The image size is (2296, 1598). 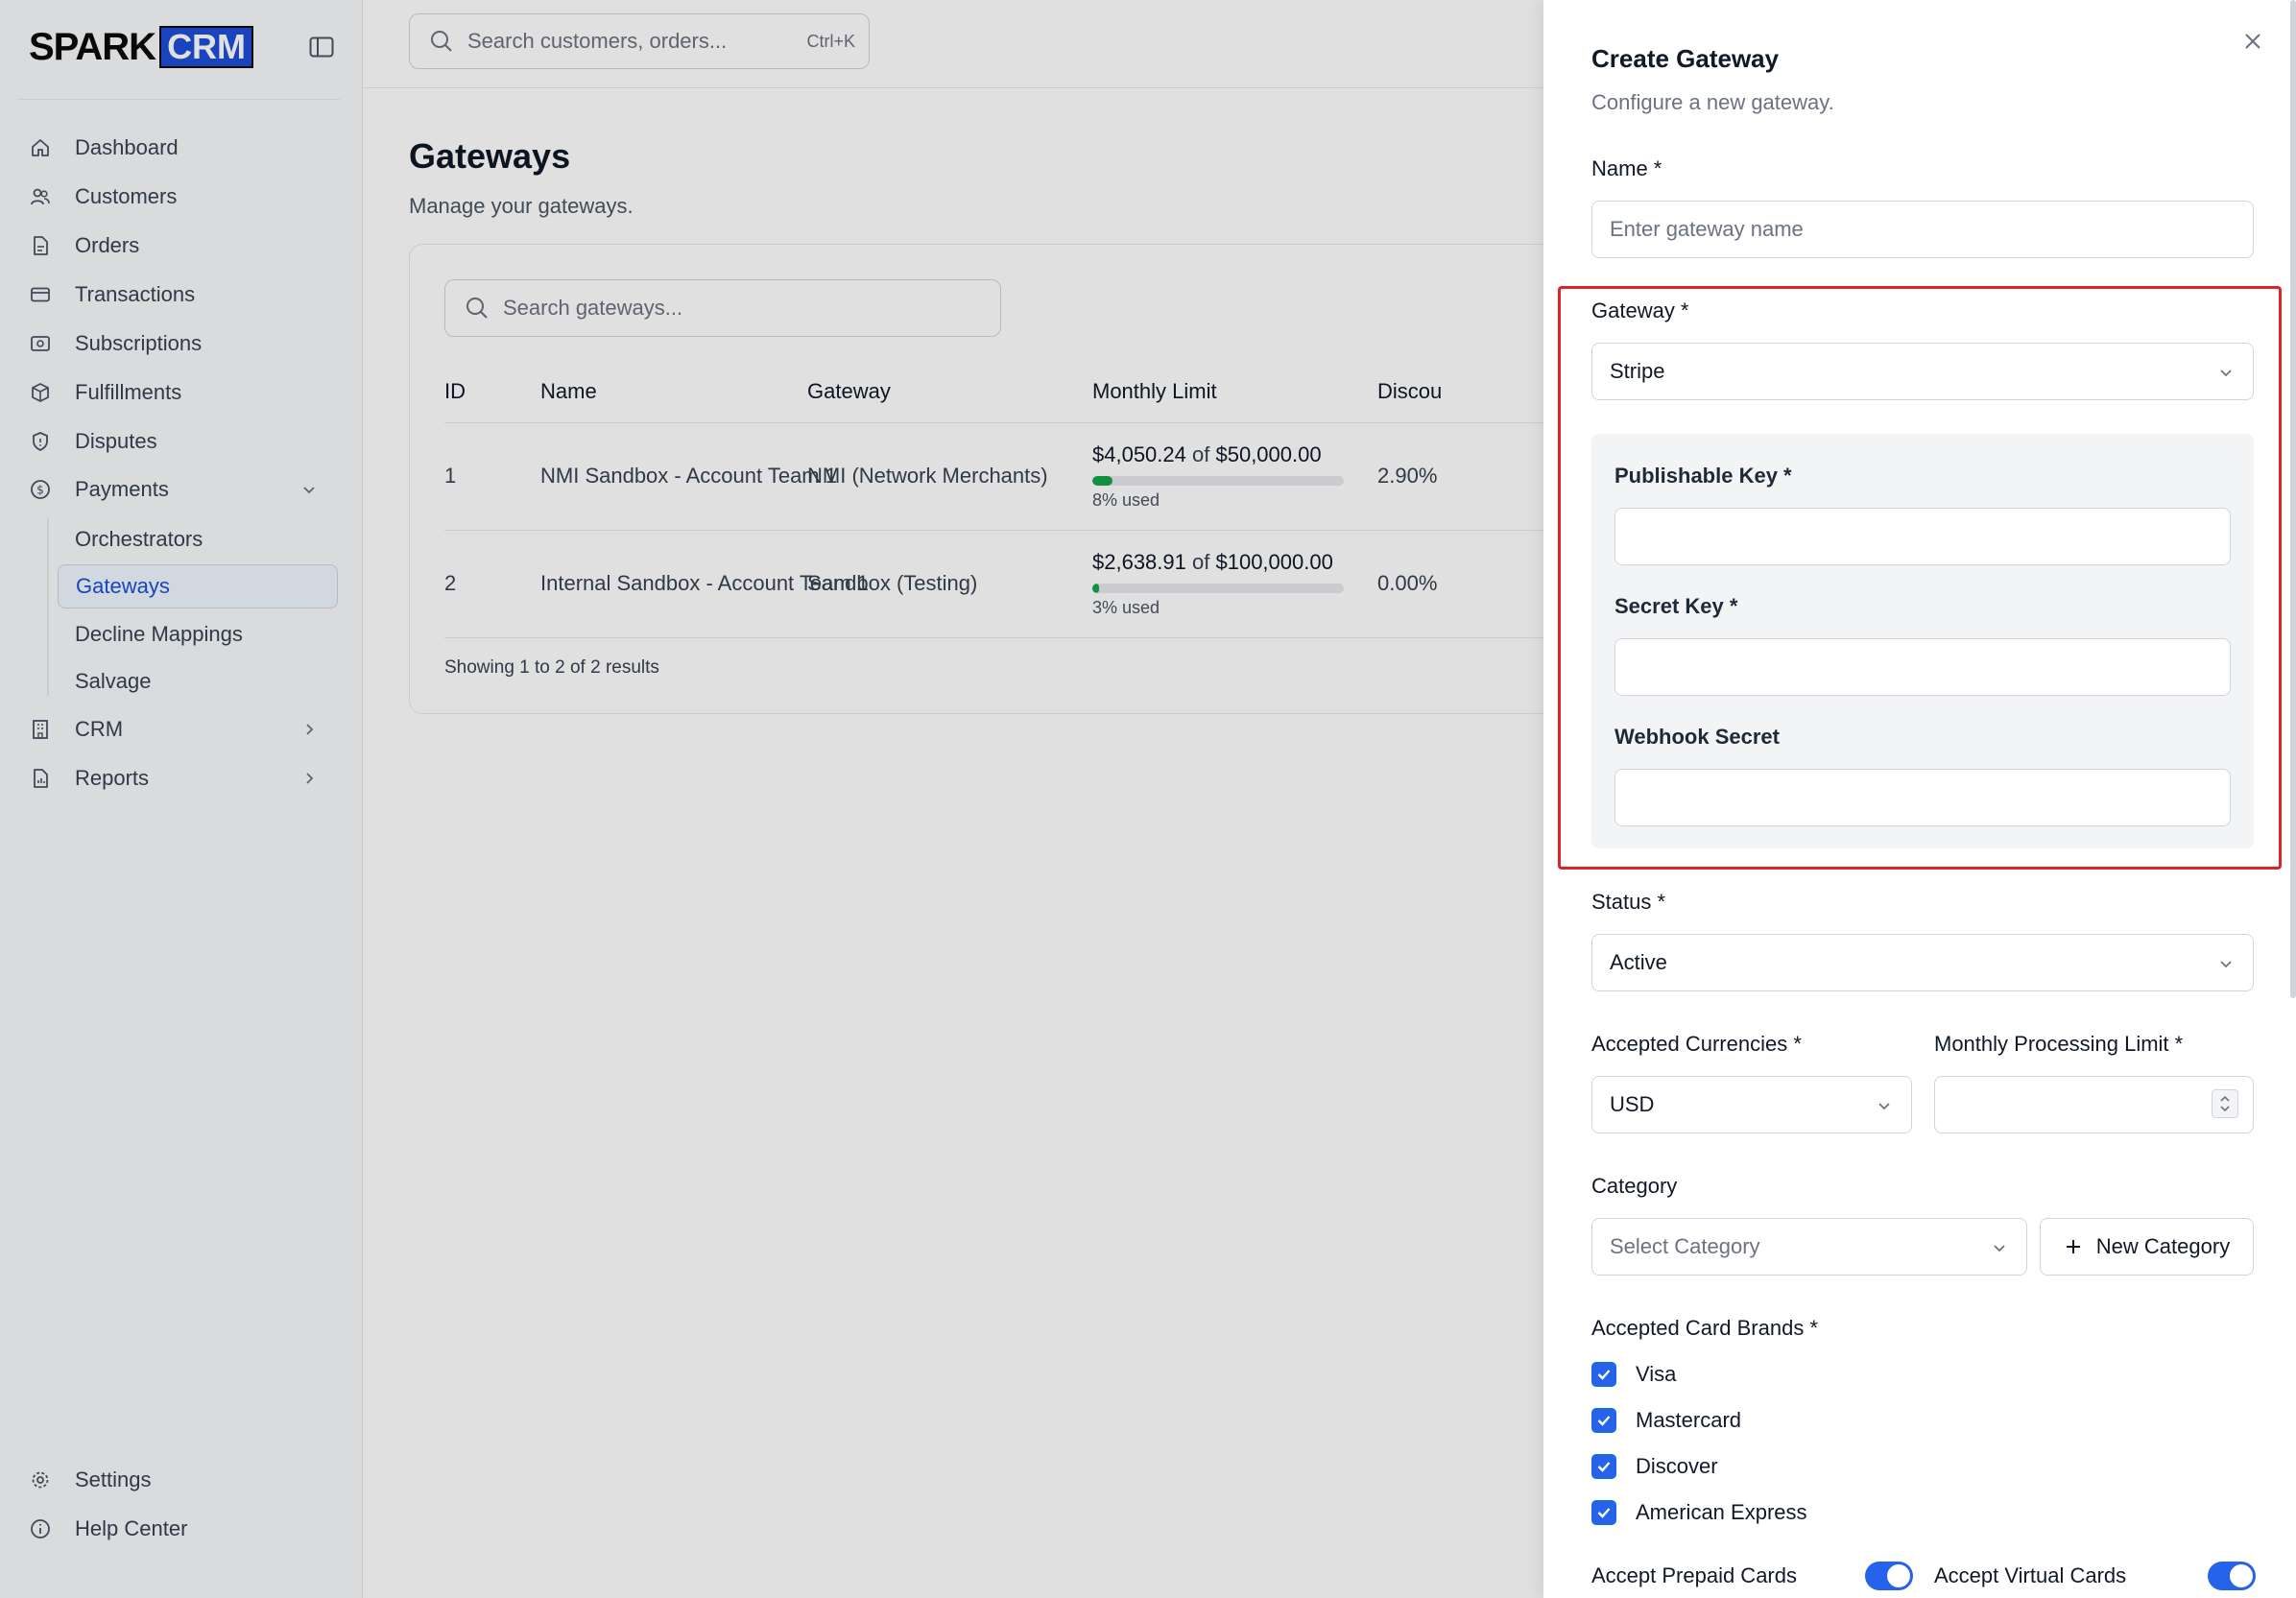 I want to click on secret-key-input, so click(x=1923, y=667).